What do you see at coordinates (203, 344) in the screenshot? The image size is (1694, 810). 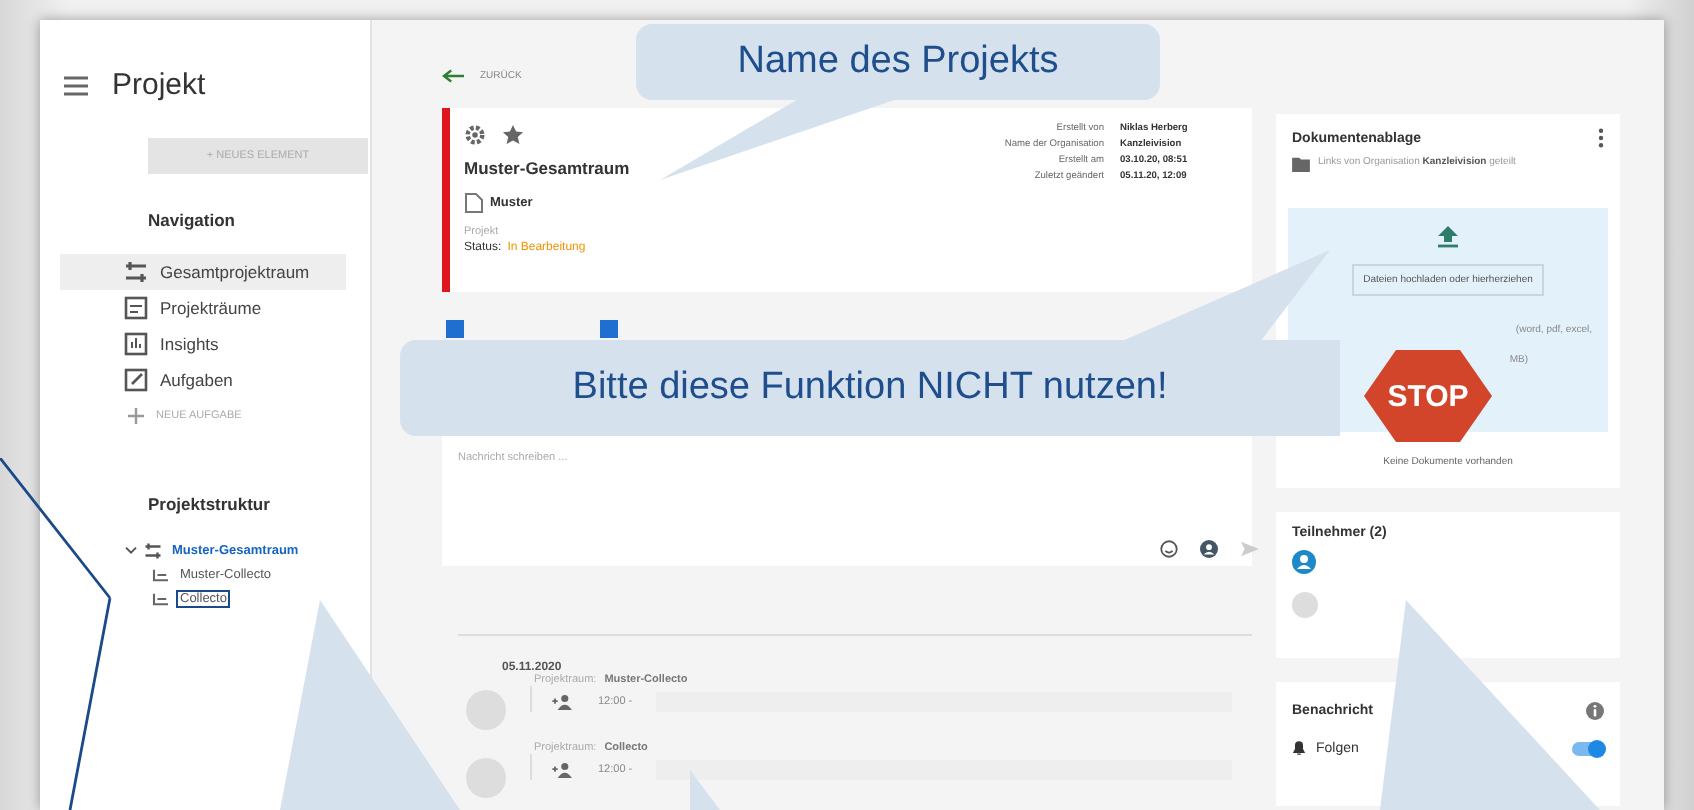 I see `nav-item: Insights` at bounding box center [203, 344].